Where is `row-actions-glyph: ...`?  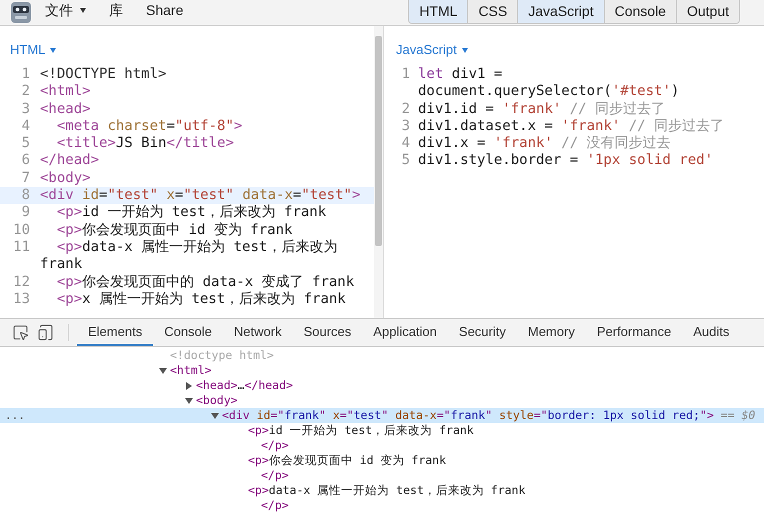
row-actions-glyph: ... is located at coordinates (15, 415).